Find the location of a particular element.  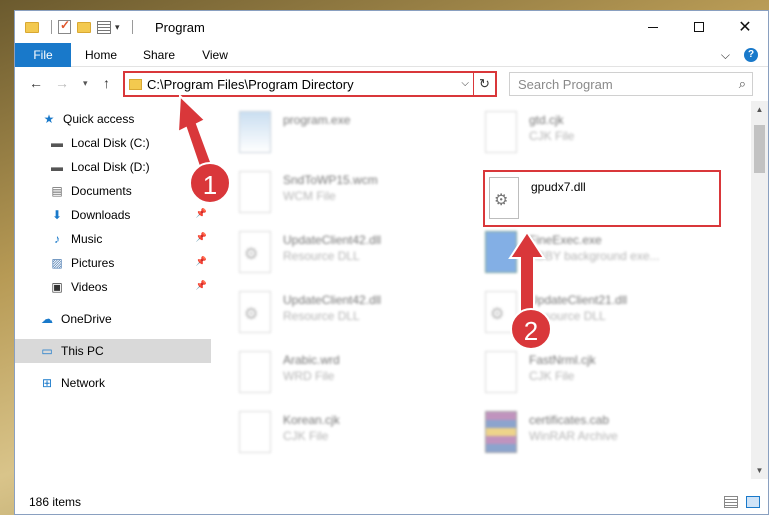

annotation-badge-2: 2 is located at coordinates (531, 329).